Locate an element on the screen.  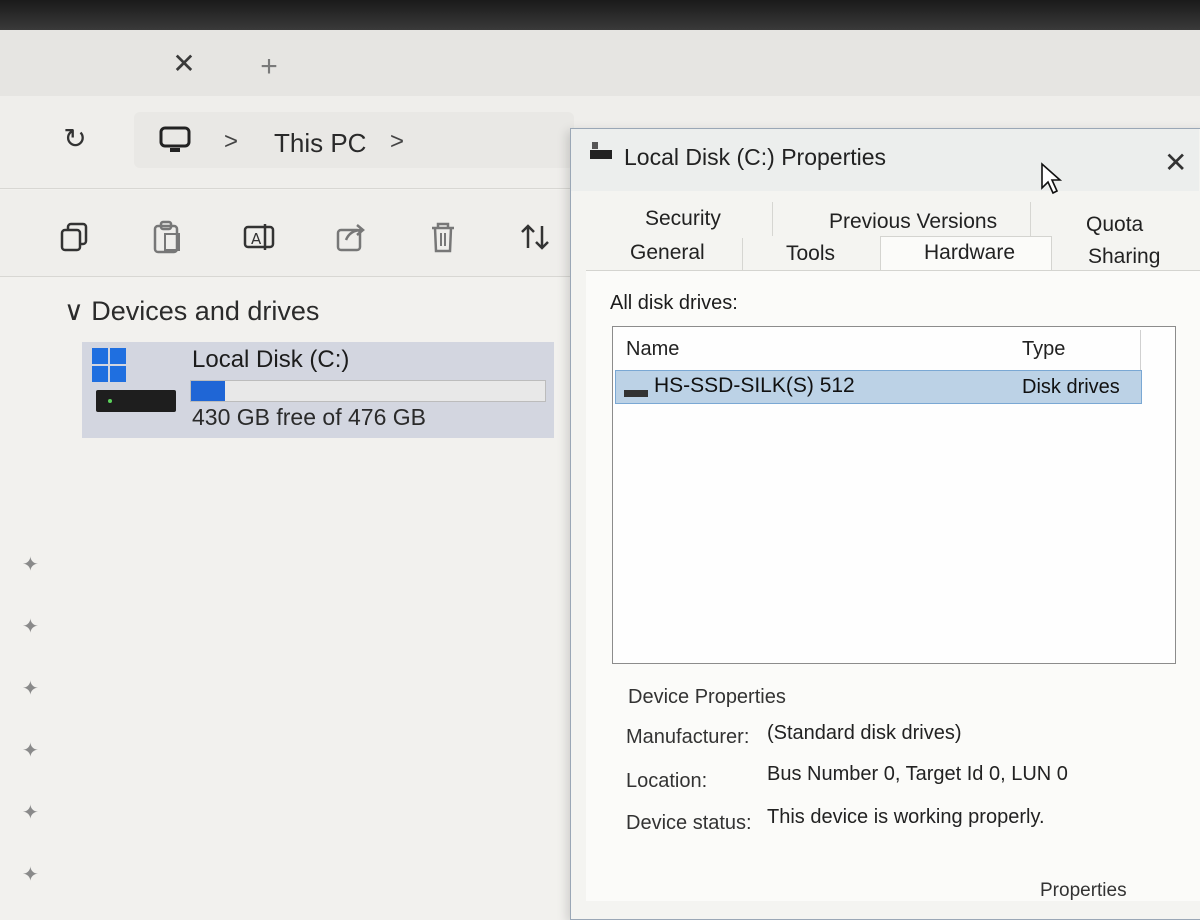
all-disk-drives-label: All disk drives: is located at coordinates (674, 303).